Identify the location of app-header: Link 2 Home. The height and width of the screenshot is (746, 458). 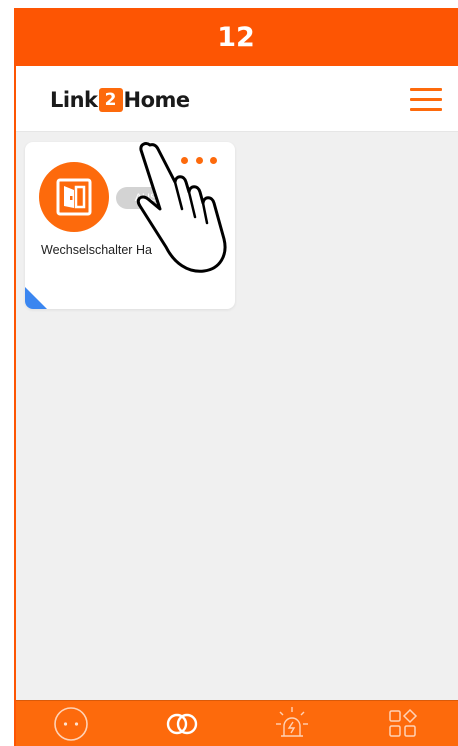
(237, 99).